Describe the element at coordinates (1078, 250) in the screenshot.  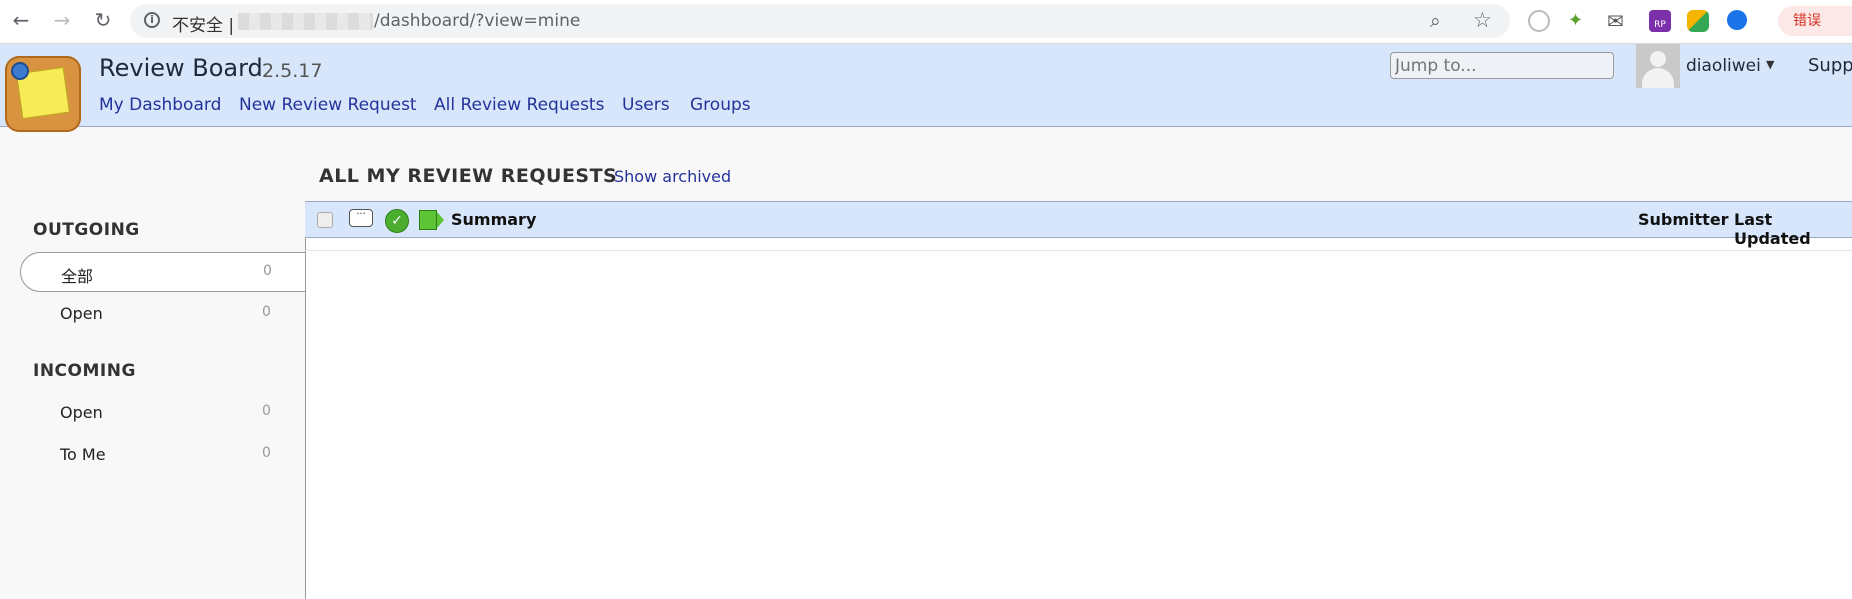
I see `datagrid-divider` at that location.